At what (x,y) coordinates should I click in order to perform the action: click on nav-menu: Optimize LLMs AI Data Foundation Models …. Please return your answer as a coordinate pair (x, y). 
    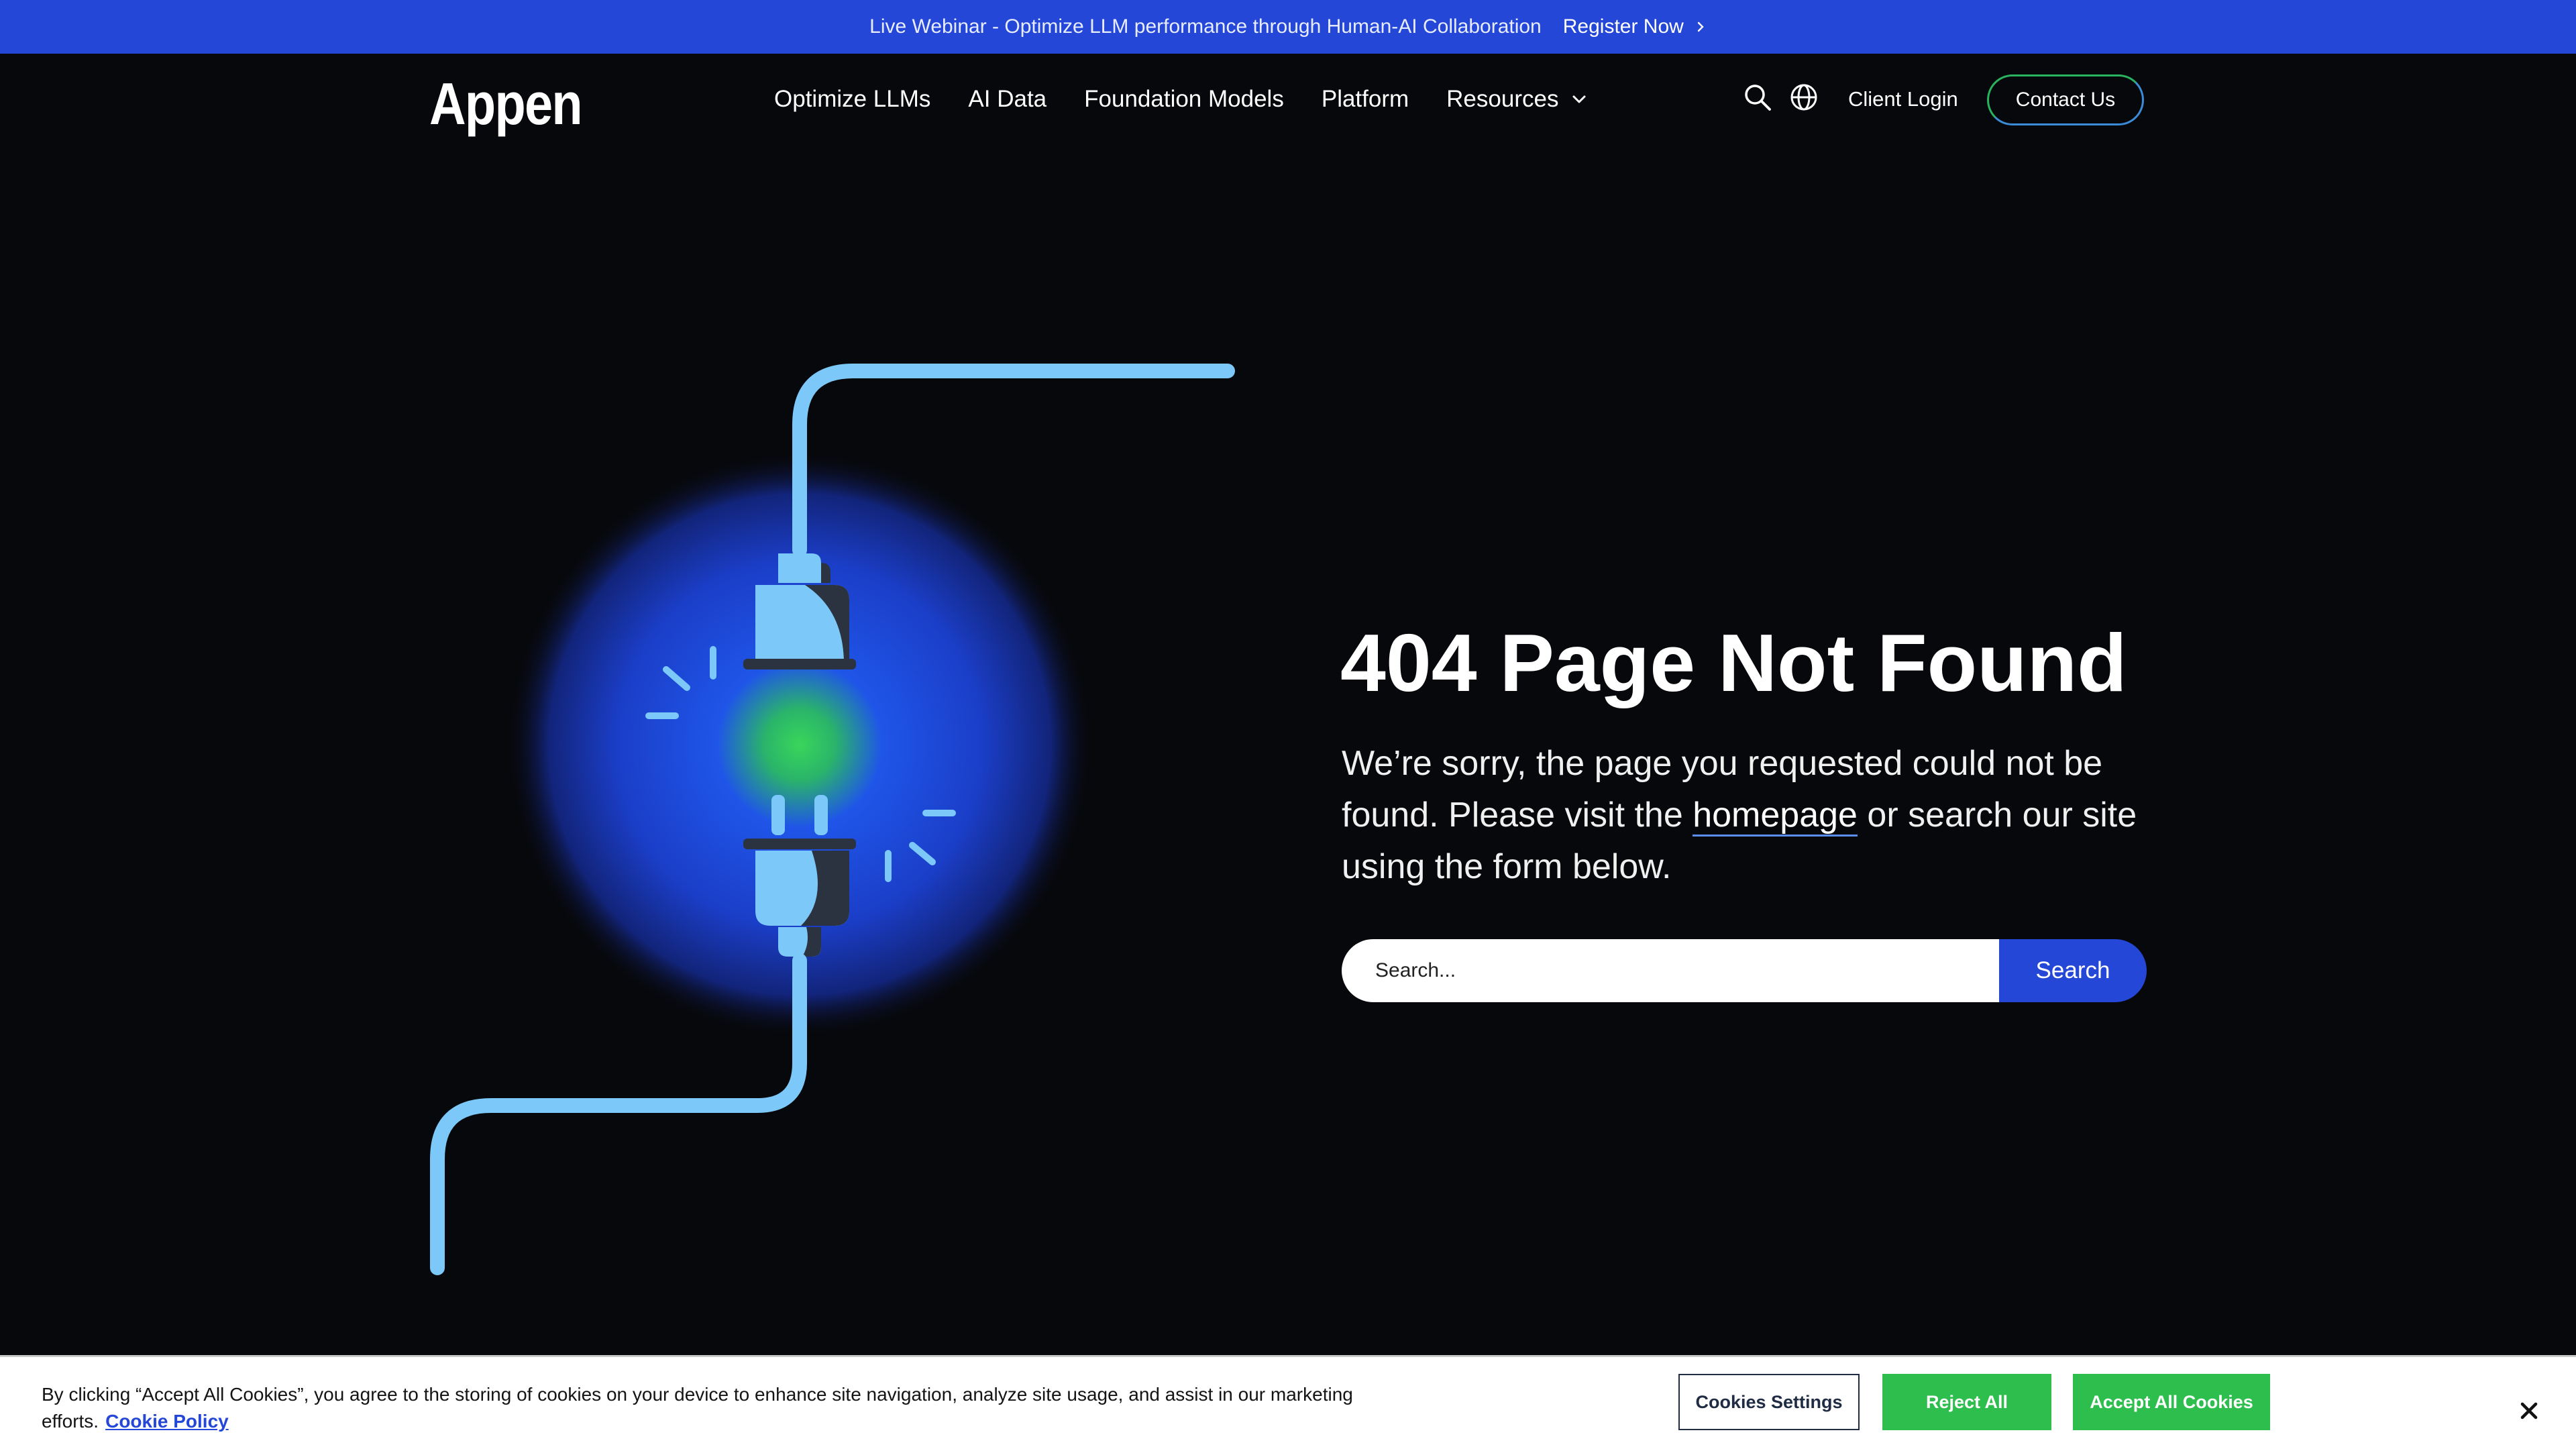
    Looking at the image, I should click on (1181, 99).